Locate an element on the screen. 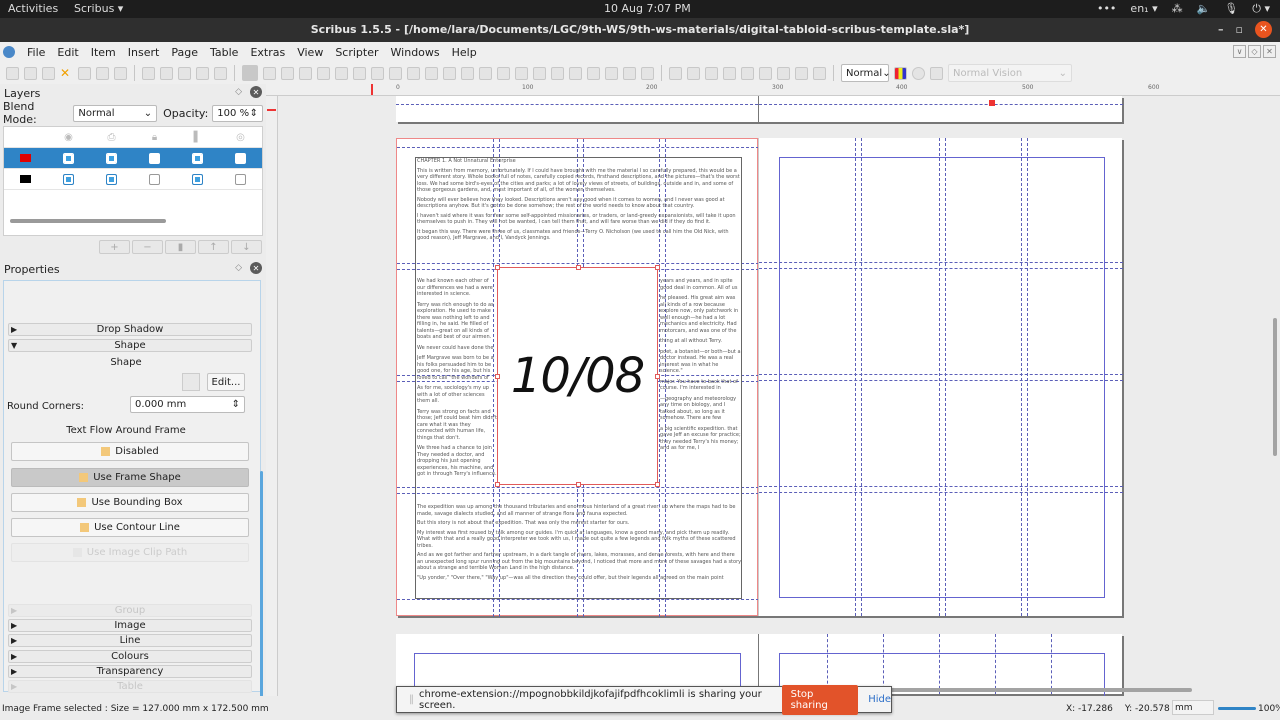 The image size is (1280, 720). mdi-close-icon: ✕ is located at coordinates (1269, 51).